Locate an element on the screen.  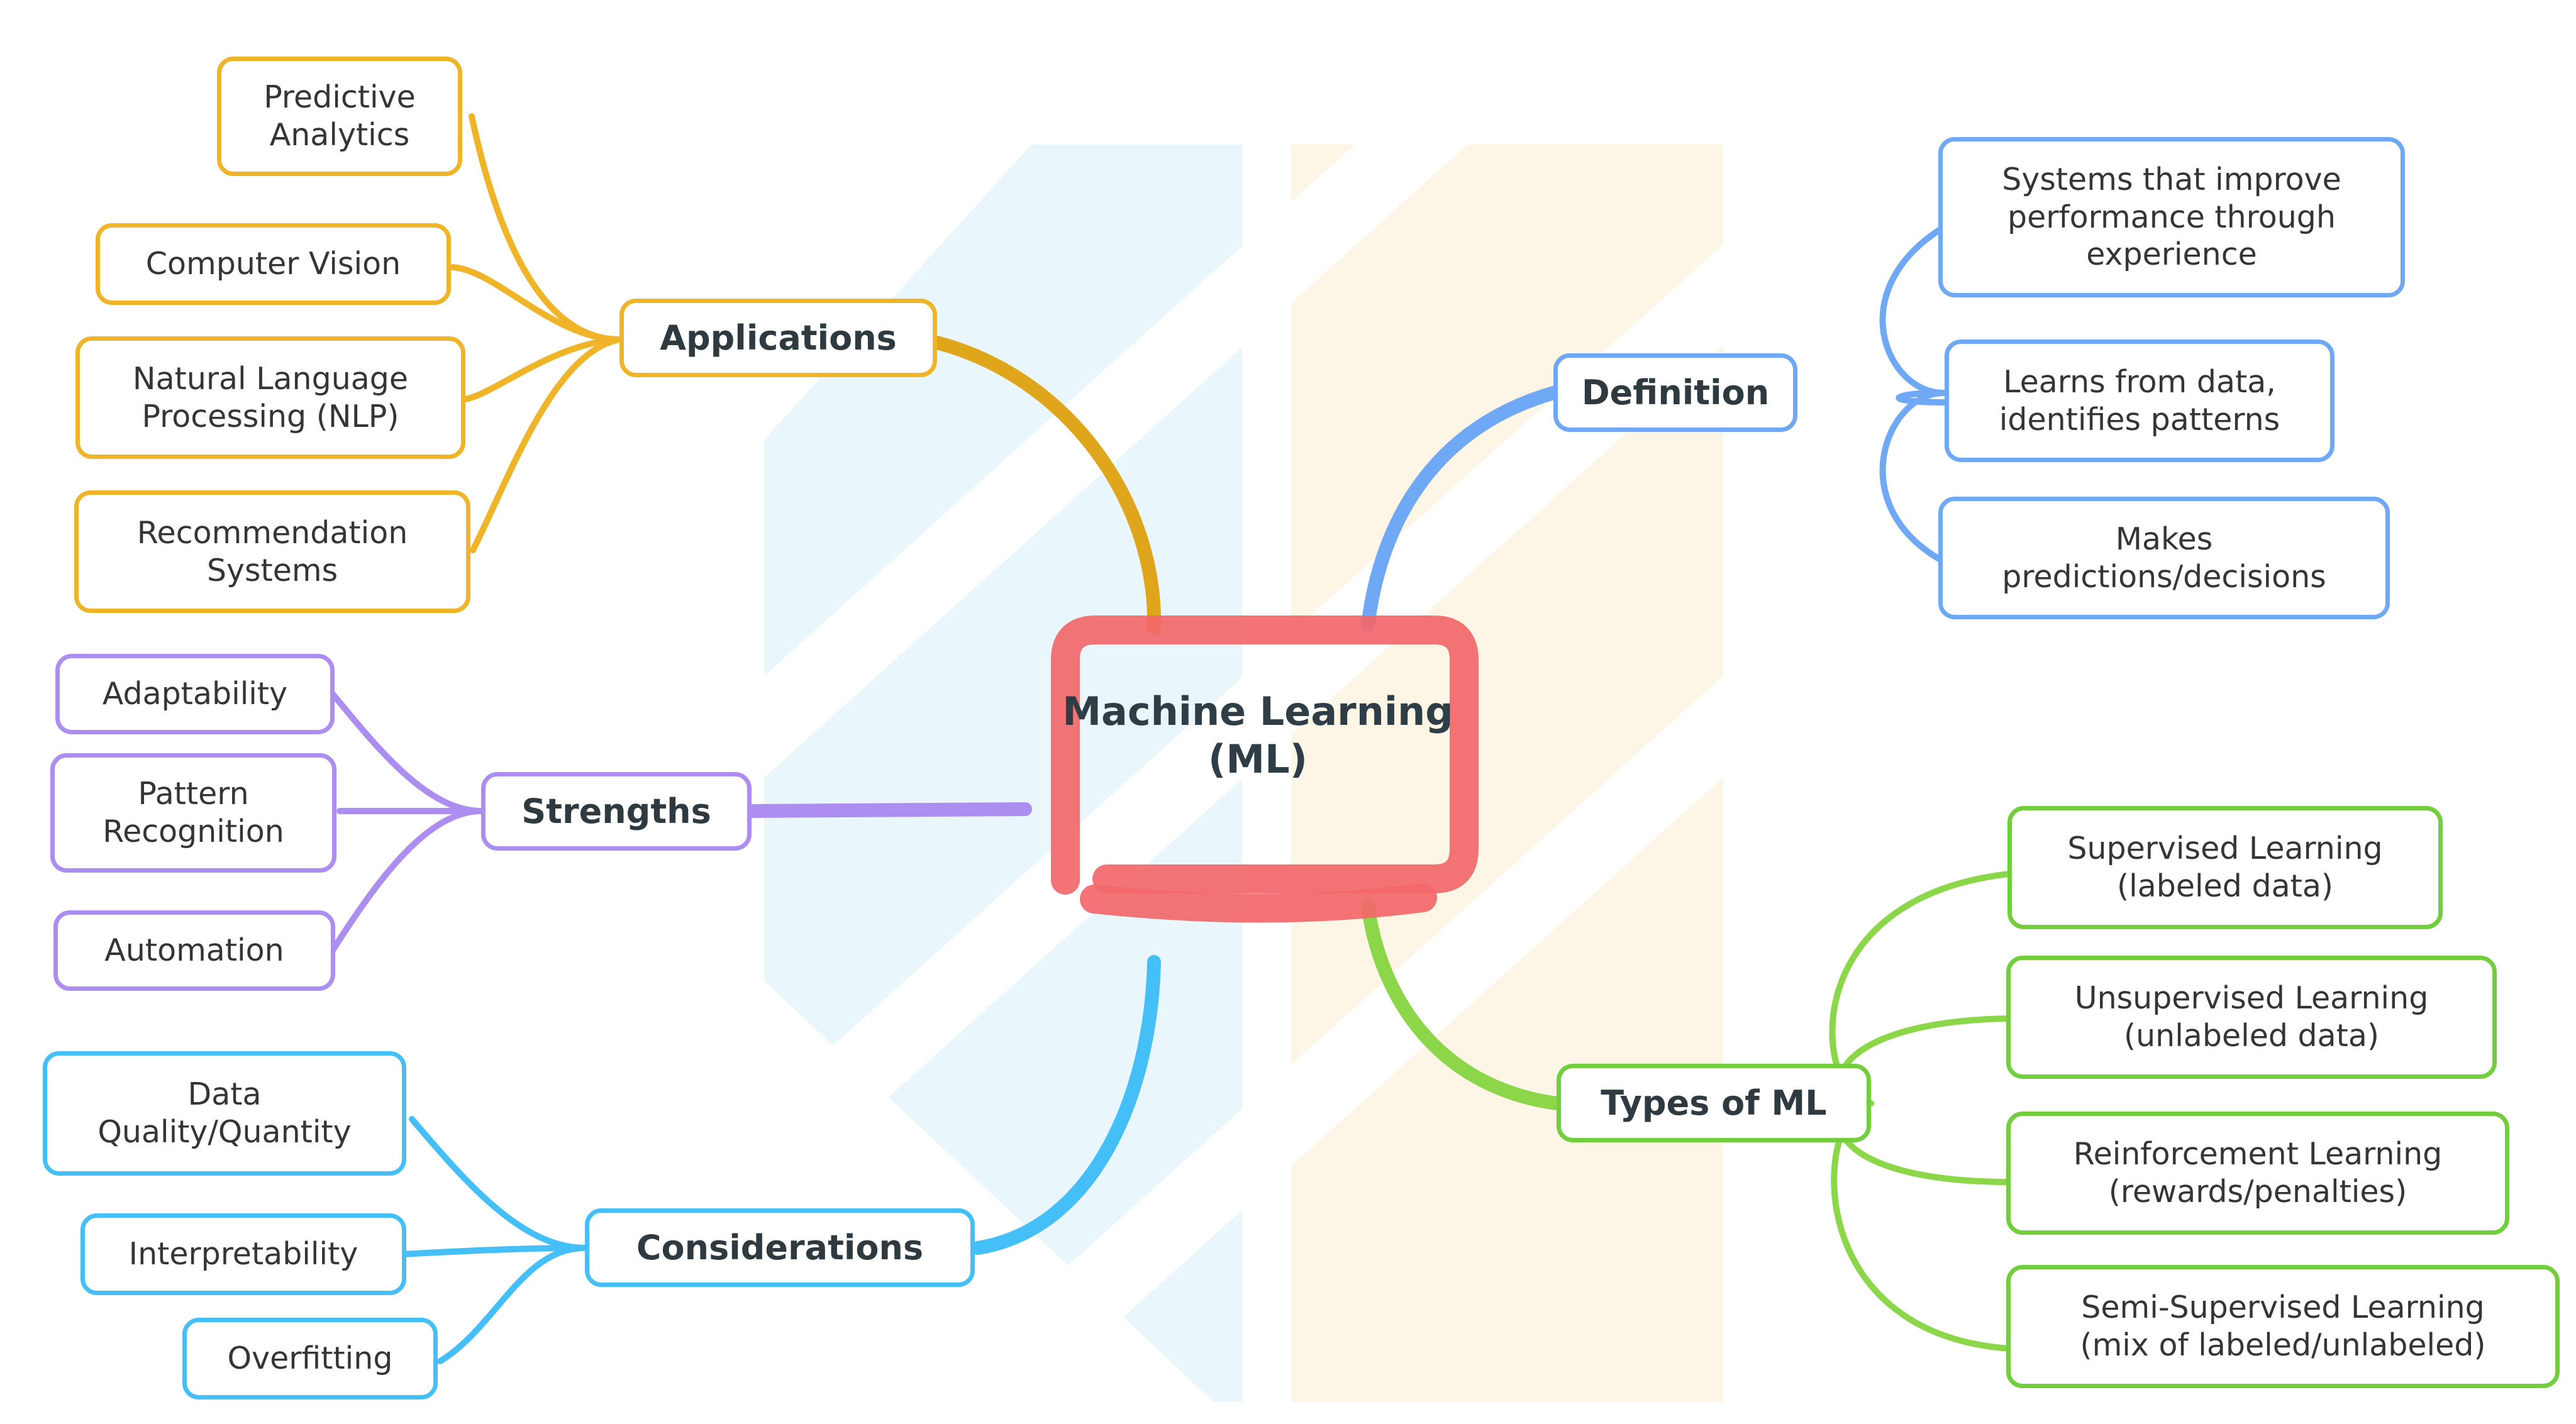
branch-node-considerations: Considerations is located at coordinates (780, 1247).